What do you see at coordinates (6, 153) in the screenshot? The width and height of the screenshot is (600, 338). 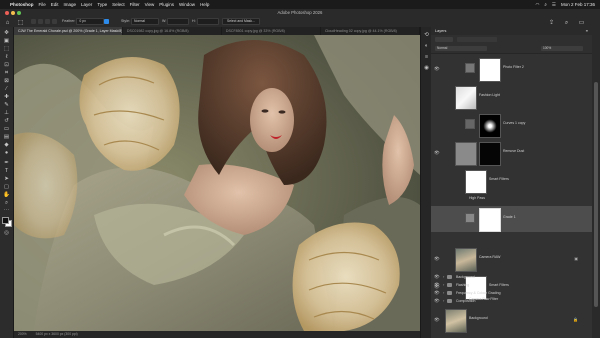 I see `dodge-tool-icon: ●` at bounding box center [6, 153].